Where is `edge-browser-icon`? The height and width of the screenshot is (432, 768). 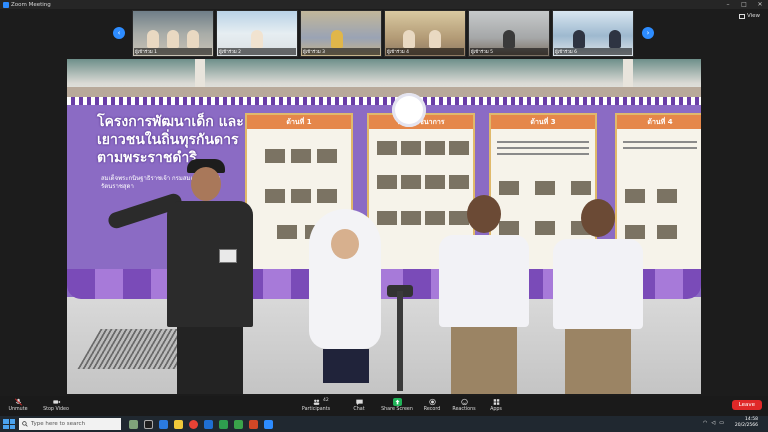 edge-browser-icon is located at coordinates (163, 424).